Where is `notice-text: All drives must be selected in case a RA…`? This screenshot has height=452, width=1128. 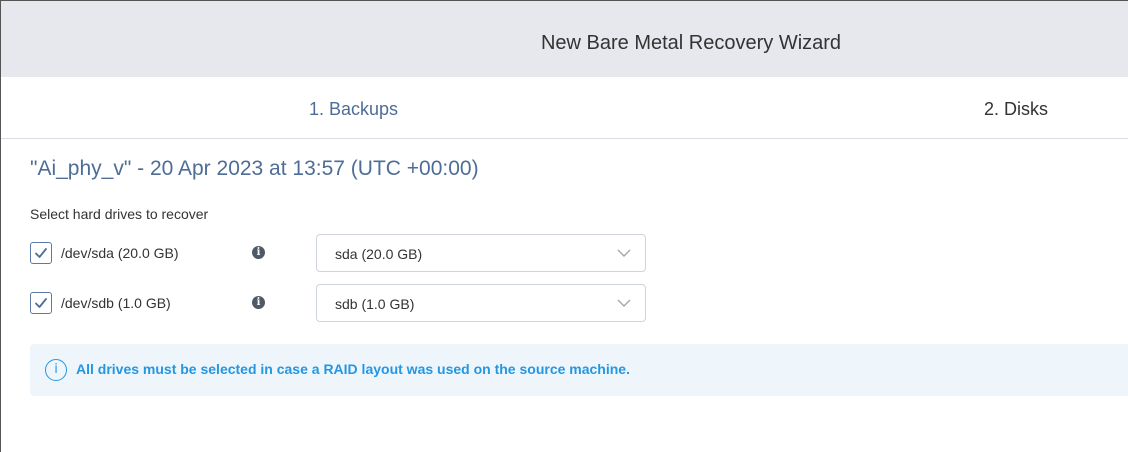 notice-text: All drives must be selected in case a RA… is located at coordinates (353, 369).